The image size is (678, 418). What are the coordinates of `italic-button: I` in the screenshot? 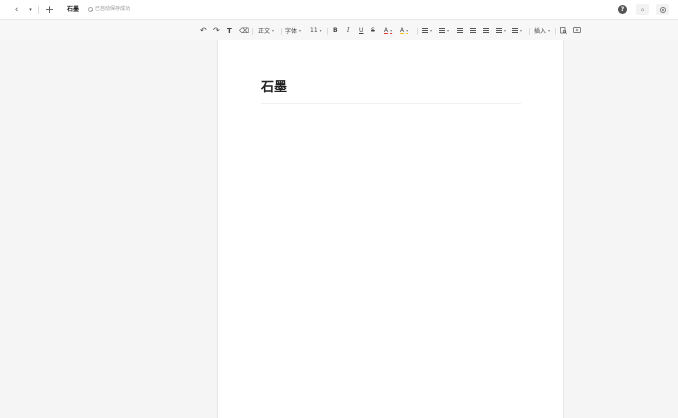 It's located at (348, 30).